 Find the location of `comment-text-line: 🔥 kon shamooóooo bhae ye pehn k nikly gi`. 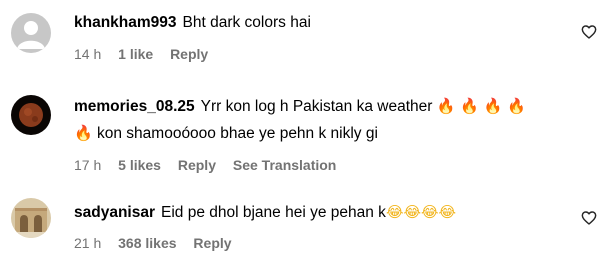

comment-text-line: 🔥 kon shamooóooo bhae ye pehn k nikly gi is located at coordinates (320, 133).